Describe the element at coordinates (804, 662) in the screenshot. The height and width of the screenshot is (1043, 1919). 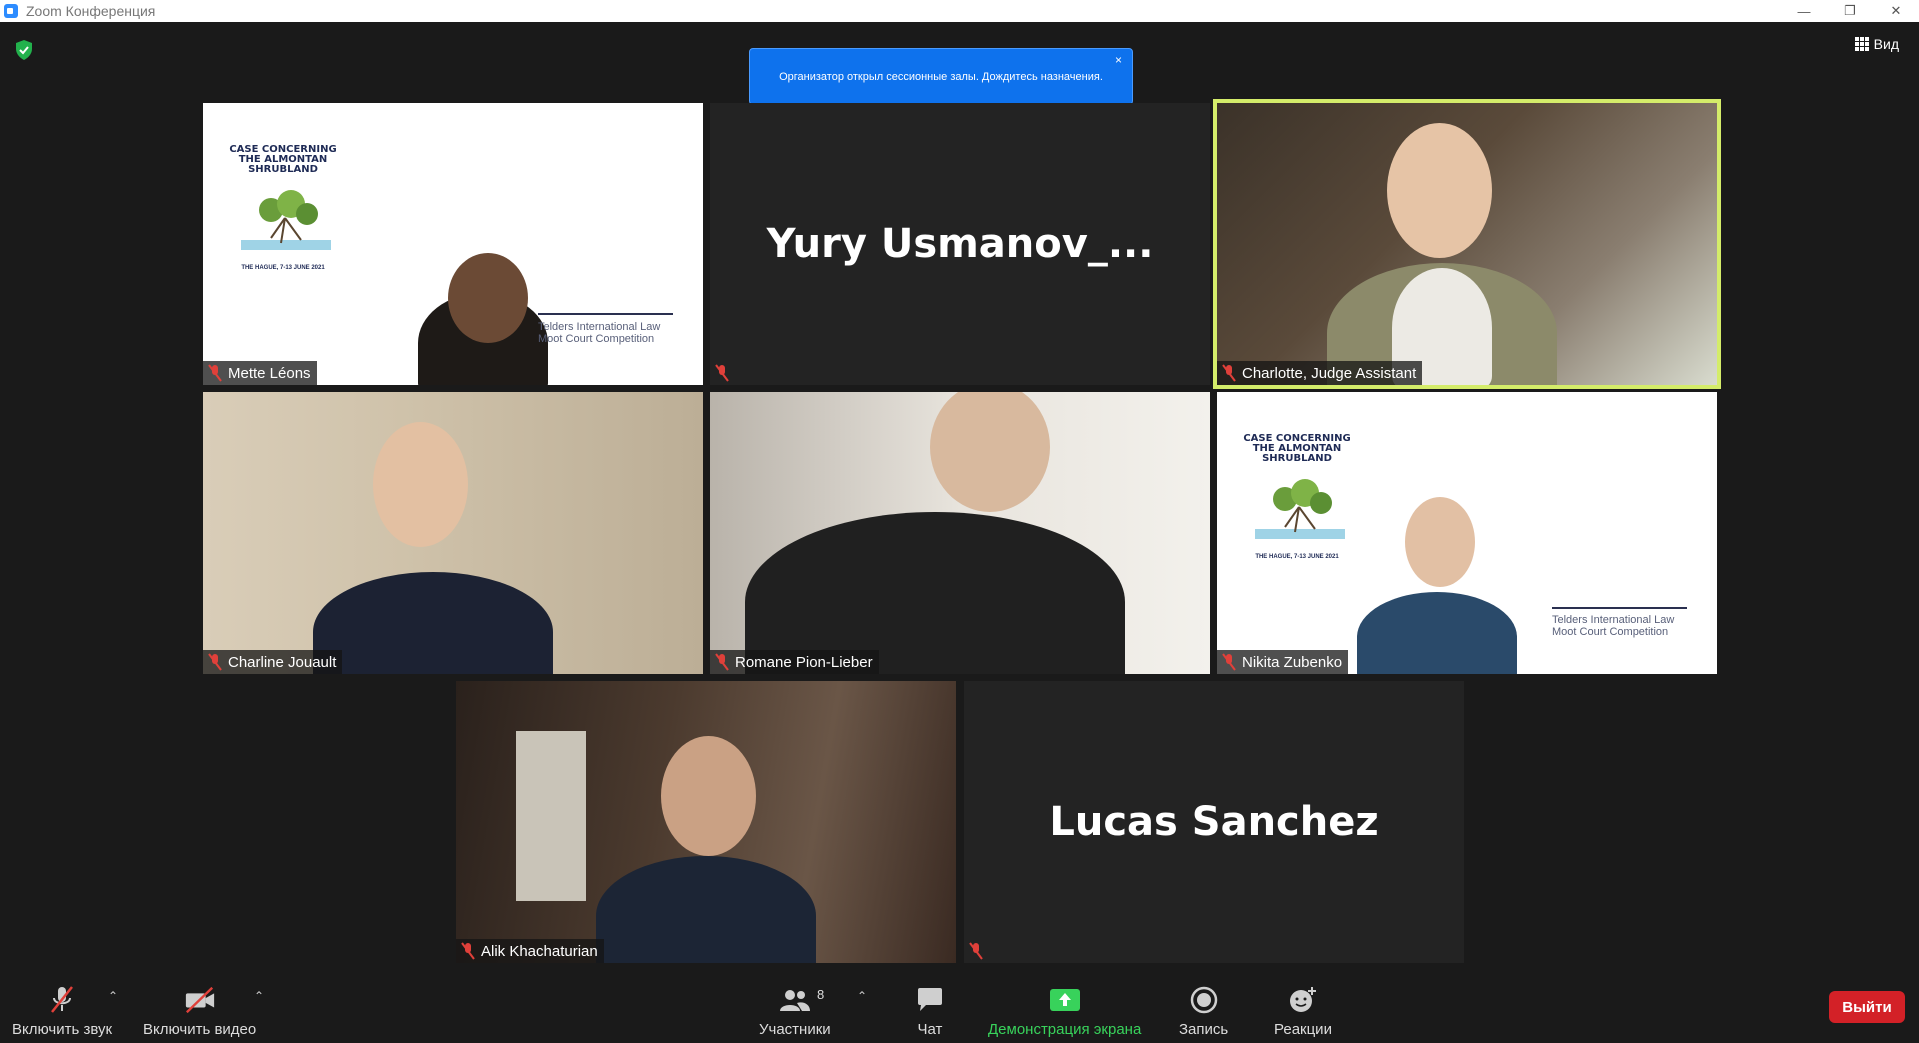
I see `participant-name: Romane Pion-Lieber` at that location.